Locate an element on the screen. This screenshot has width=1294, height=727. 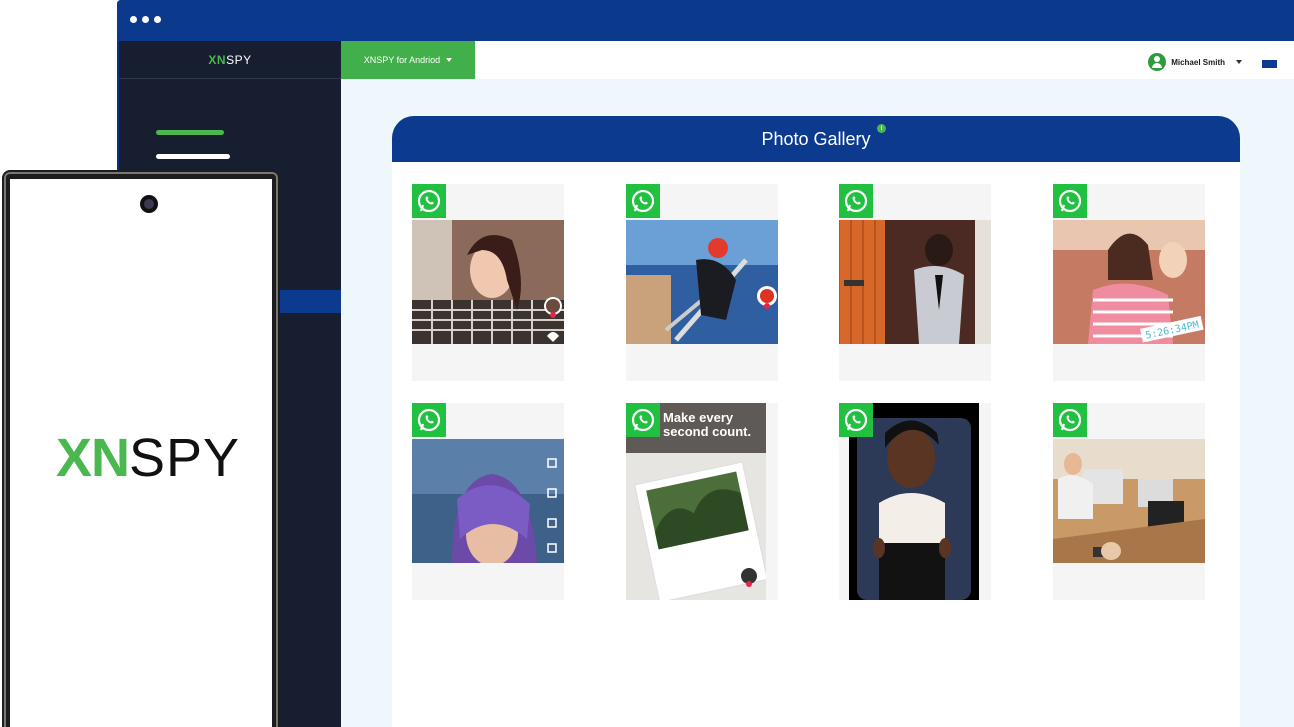
user-menu: Michael Smith is located at coordinates (1195, 62).